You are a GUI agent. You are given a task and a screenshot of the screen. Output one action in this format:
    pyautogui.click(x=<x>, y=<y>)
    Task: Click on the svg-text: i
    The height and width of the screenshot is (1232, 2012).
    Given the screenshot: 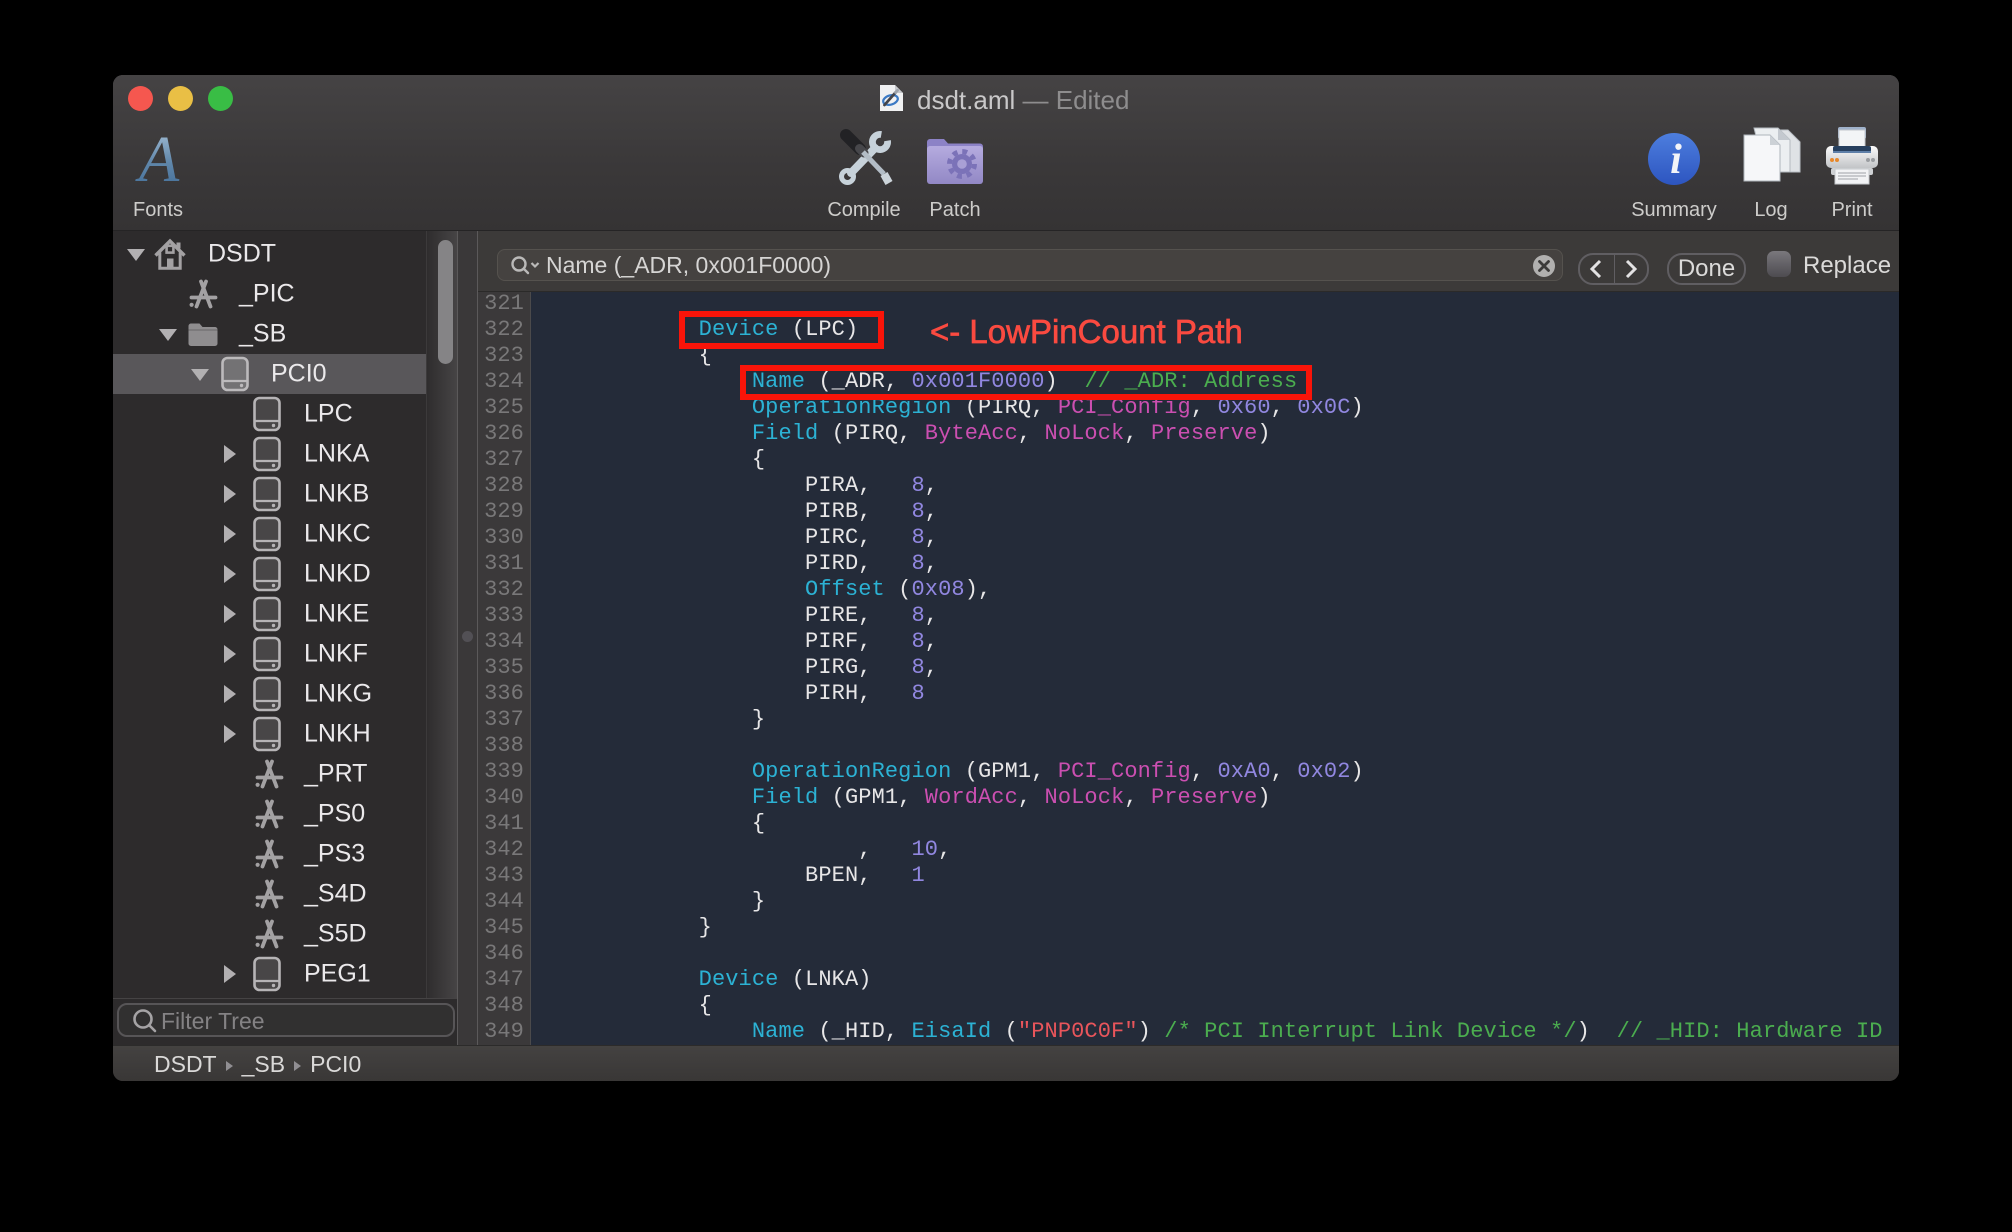 What is the action you would take?
    pyautogui.click(x=1676, y=160)
    